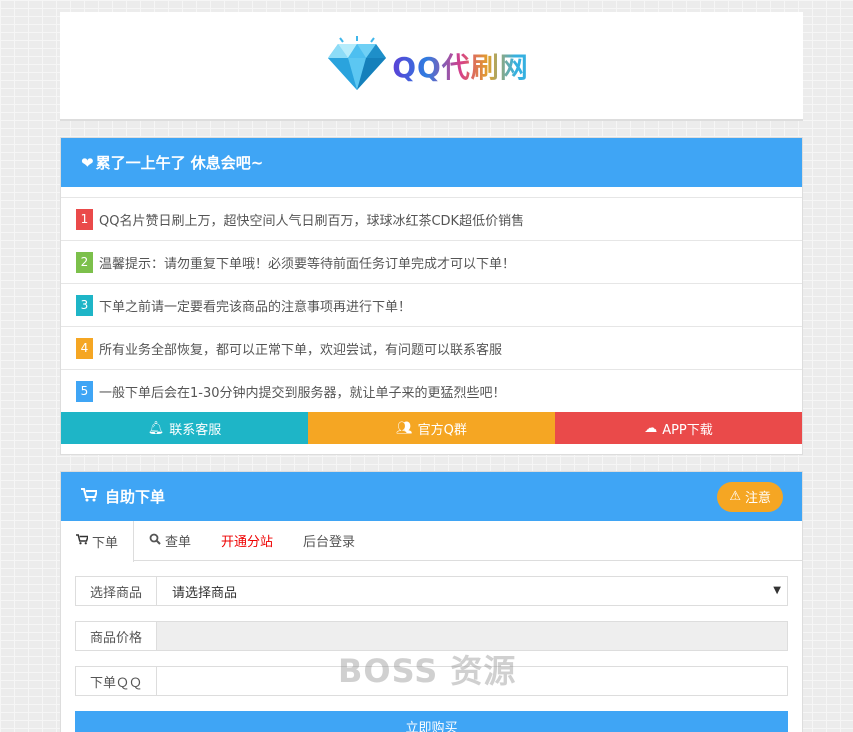 The width and height of the screenshot is (853, 732). Describe the element at coordinates (116, 681) in the screenshot. I see `qq-label: 下单ＱＱ` at that location.